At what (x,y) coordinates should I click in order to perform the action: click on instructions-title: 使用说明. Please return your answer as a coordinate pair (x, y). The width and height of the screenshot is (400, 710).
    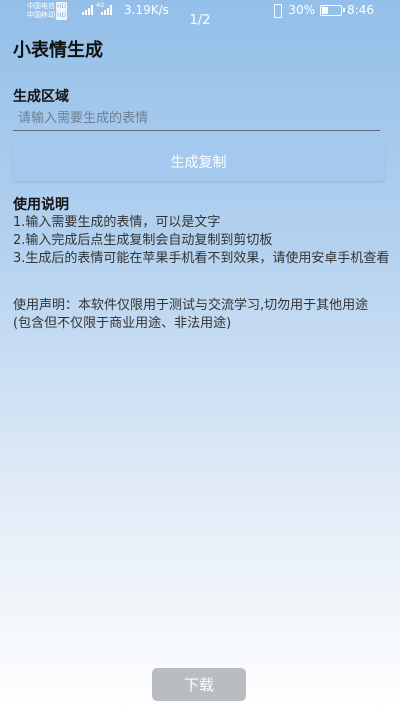
    Looking at the image, I should click on (41, 205).